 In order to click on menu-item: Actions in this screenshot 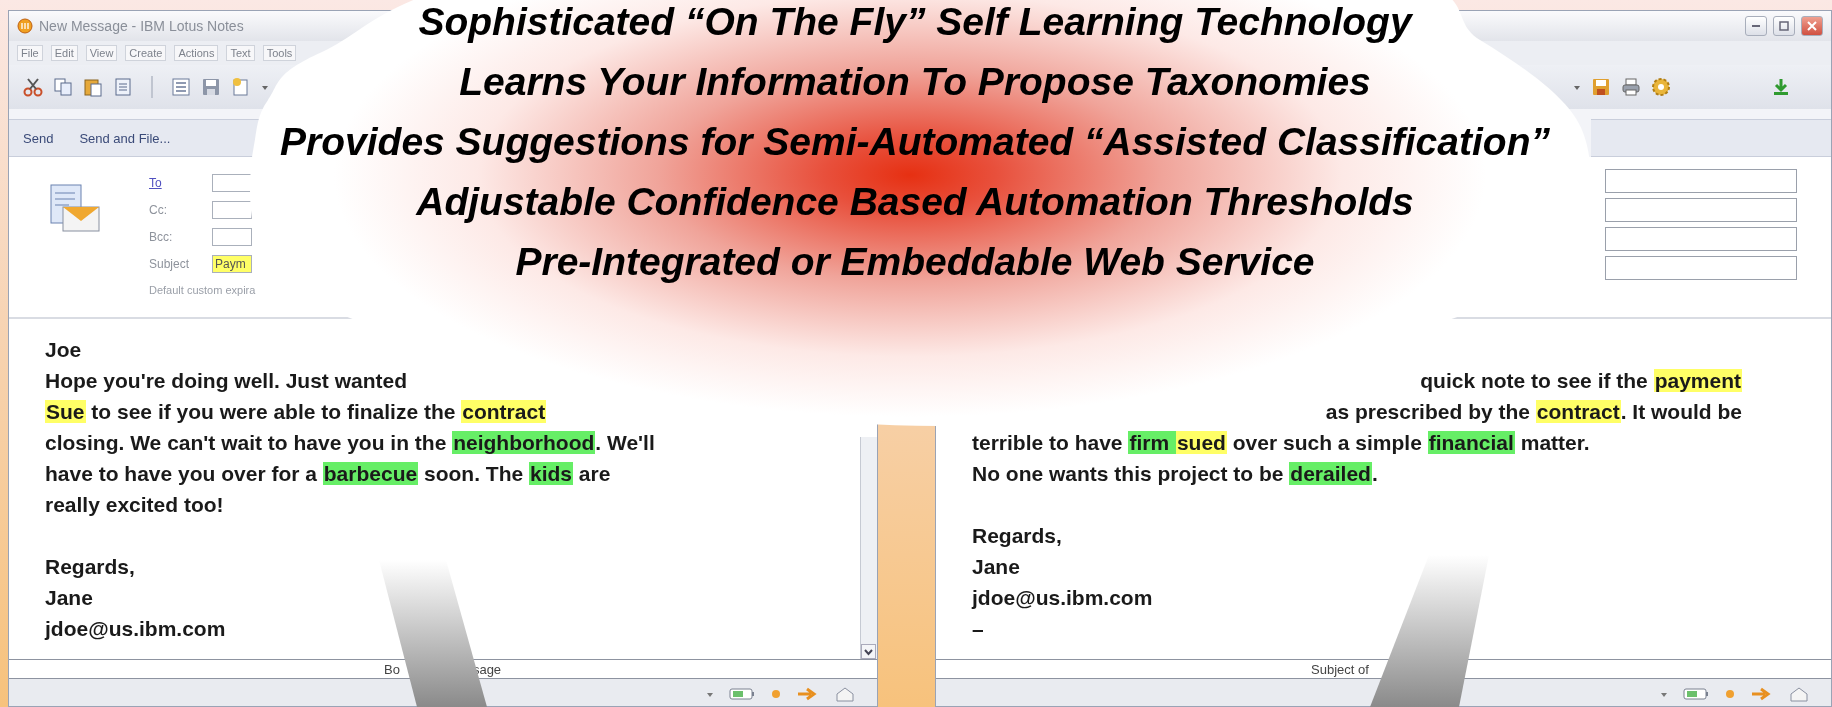, I will do `click(196, 53)`.